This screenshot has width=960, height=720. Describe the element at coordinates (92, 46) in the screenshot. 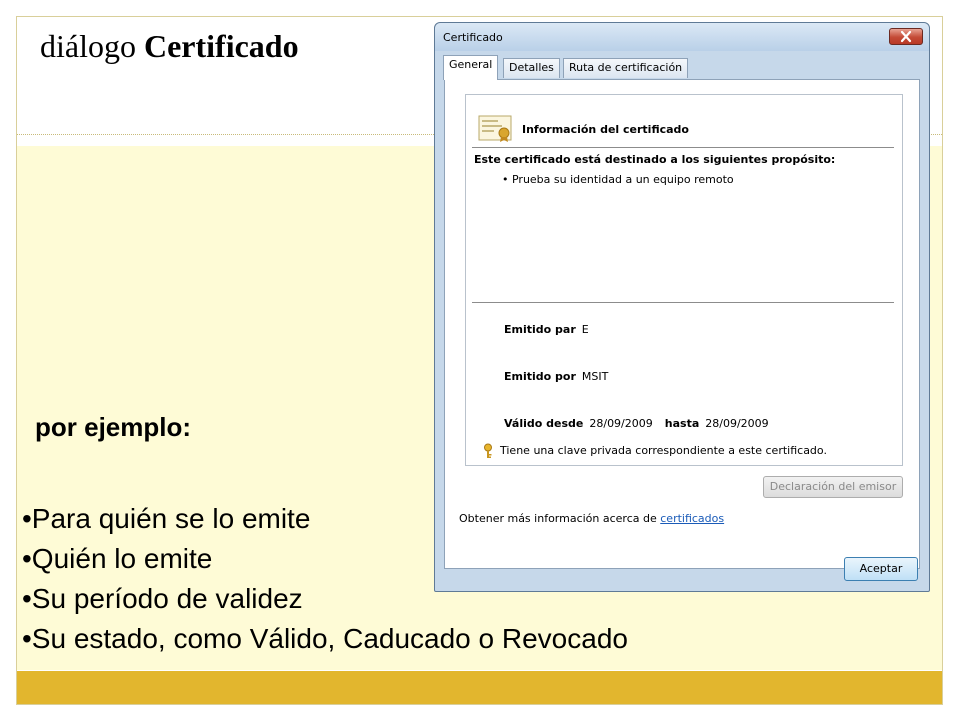

I see `slide-title-prefix: diálogo` at that location.